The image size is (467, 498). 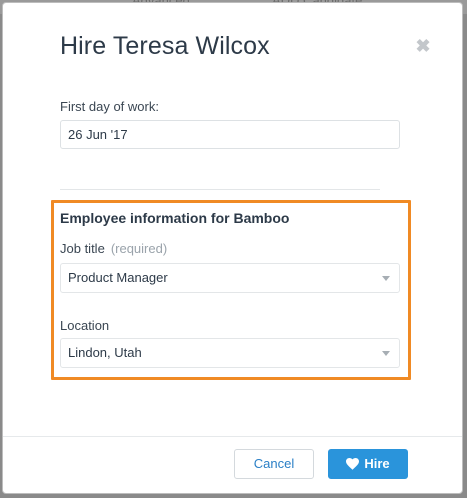 What do you see at coordinates (230, 353) in the screenshot?
I see `location-select: Lindon, Utah` at bounding box center [230, 353].